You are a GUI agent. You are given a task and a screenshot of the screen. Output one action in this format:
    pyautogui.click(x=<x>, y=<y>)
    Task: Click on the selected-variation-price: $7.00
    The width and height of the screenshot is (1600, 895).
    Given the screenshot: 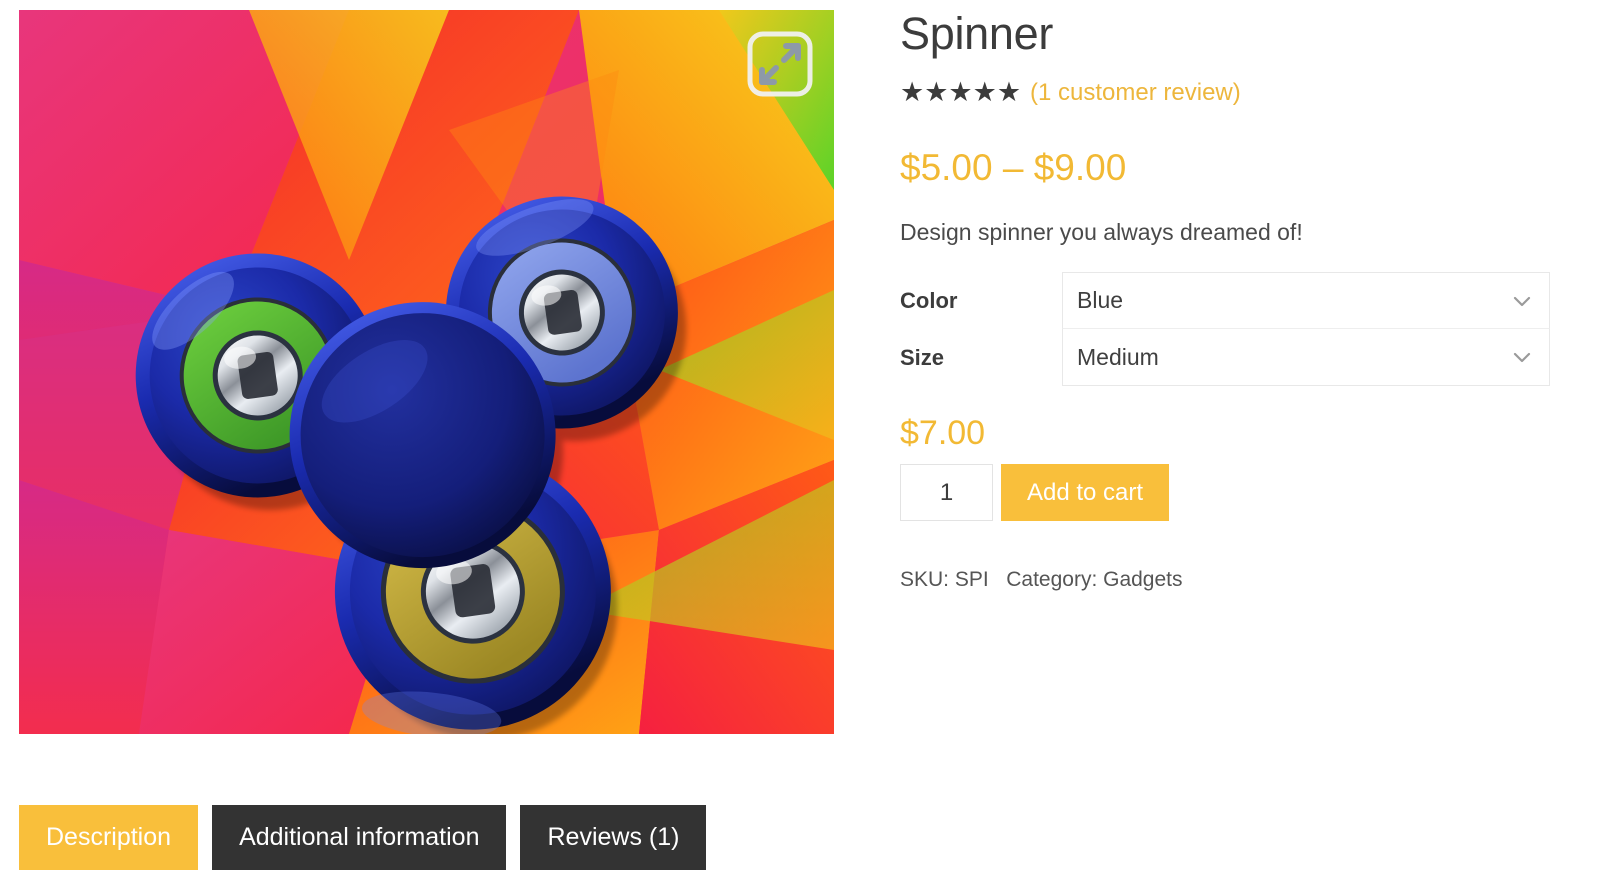 What is the action you would take?
    pyautogui.click(x=943, y=433)
    